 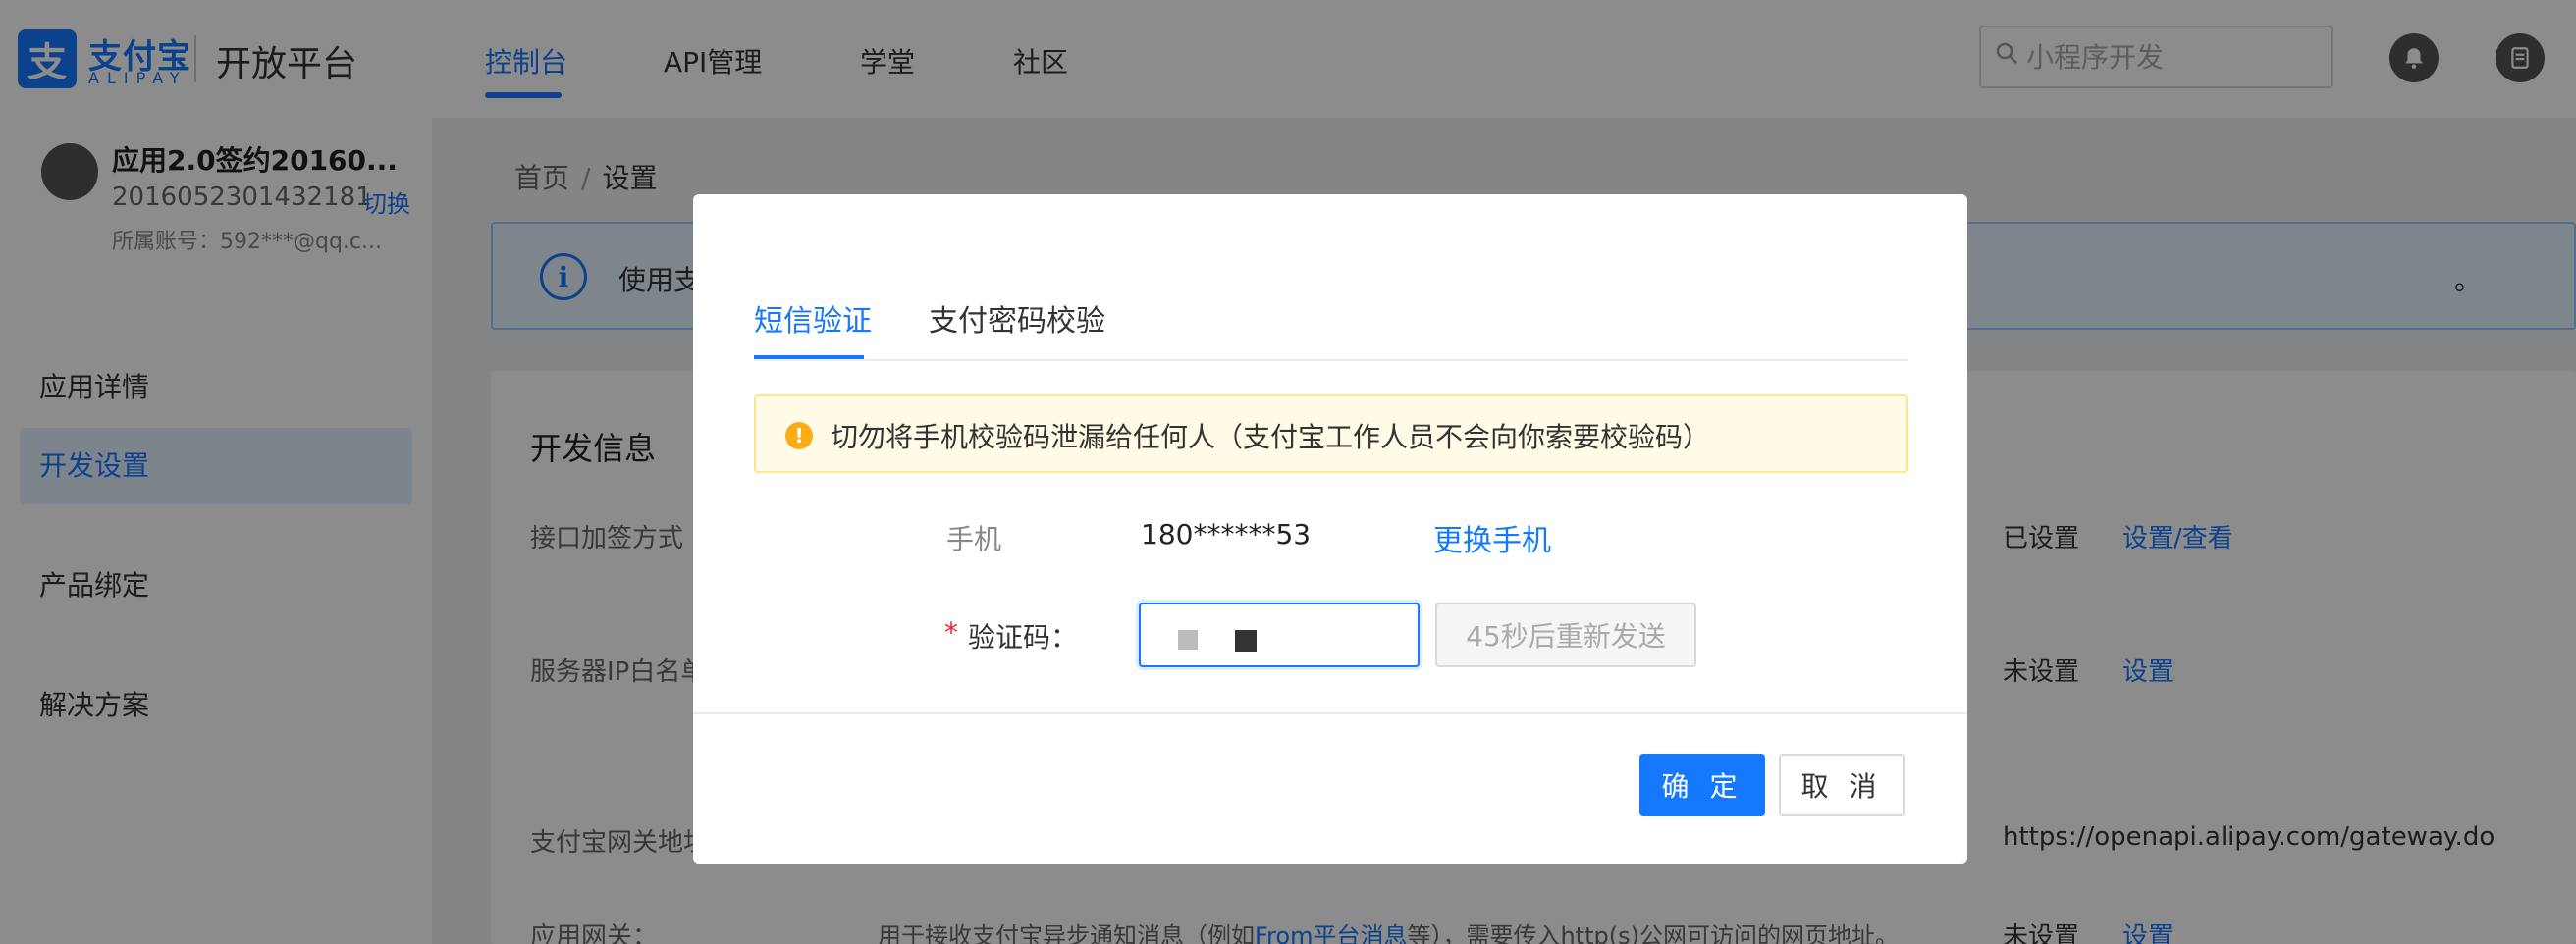 I want to click on verification-code-label: 验证码：, so click(x=1023, y=638).